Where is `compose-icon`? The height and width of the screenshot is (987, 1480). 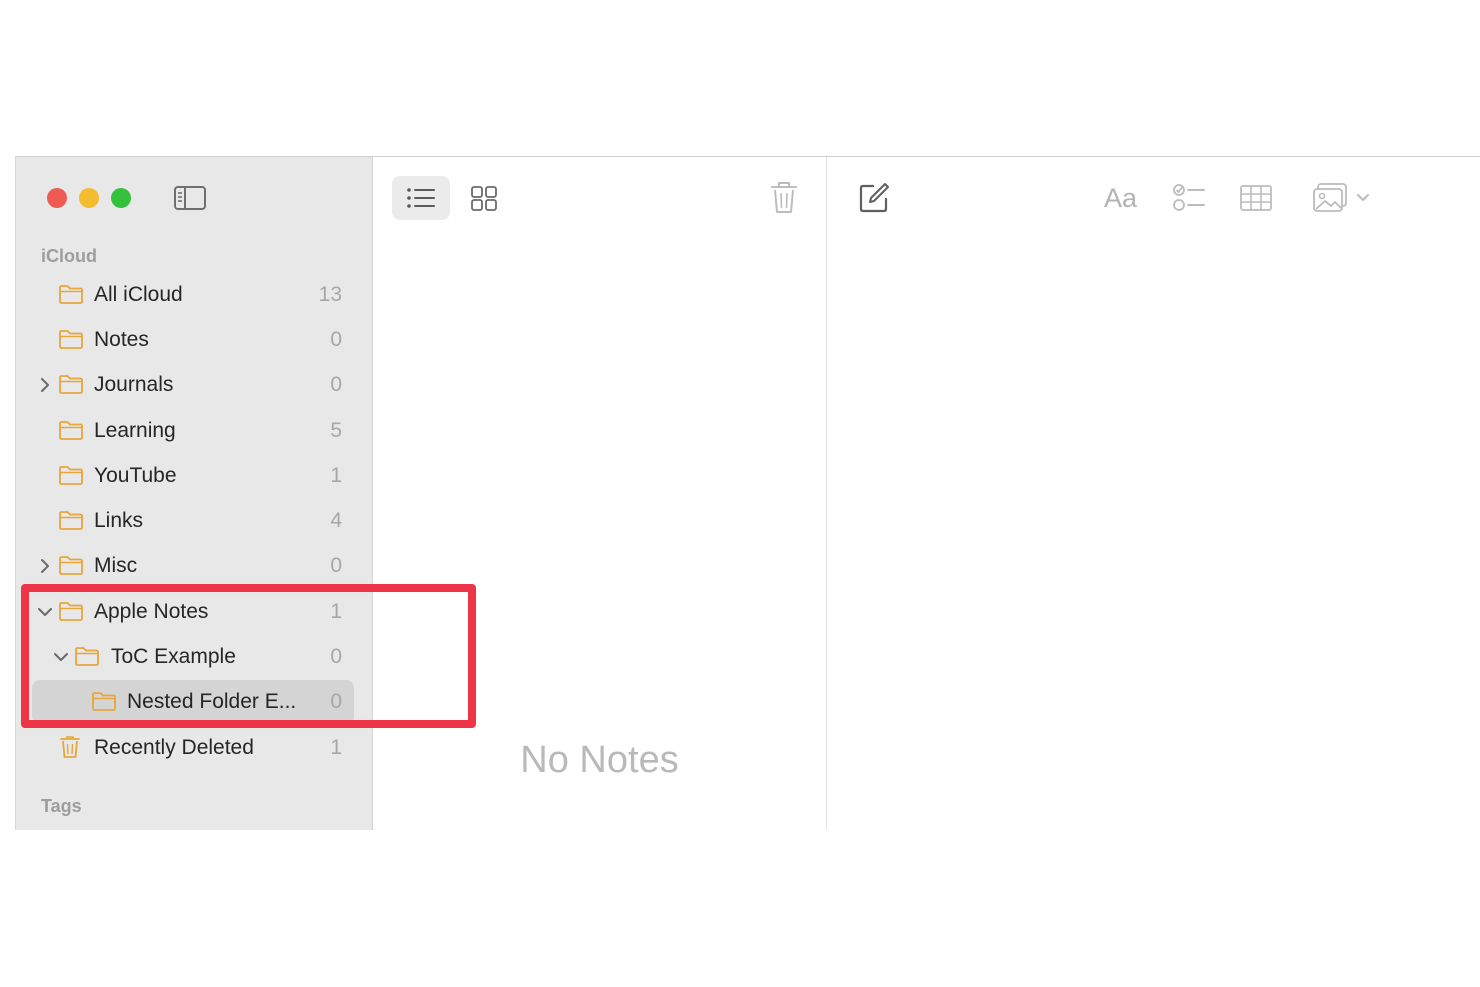
compose-icon is located at coordinates (874, 198).